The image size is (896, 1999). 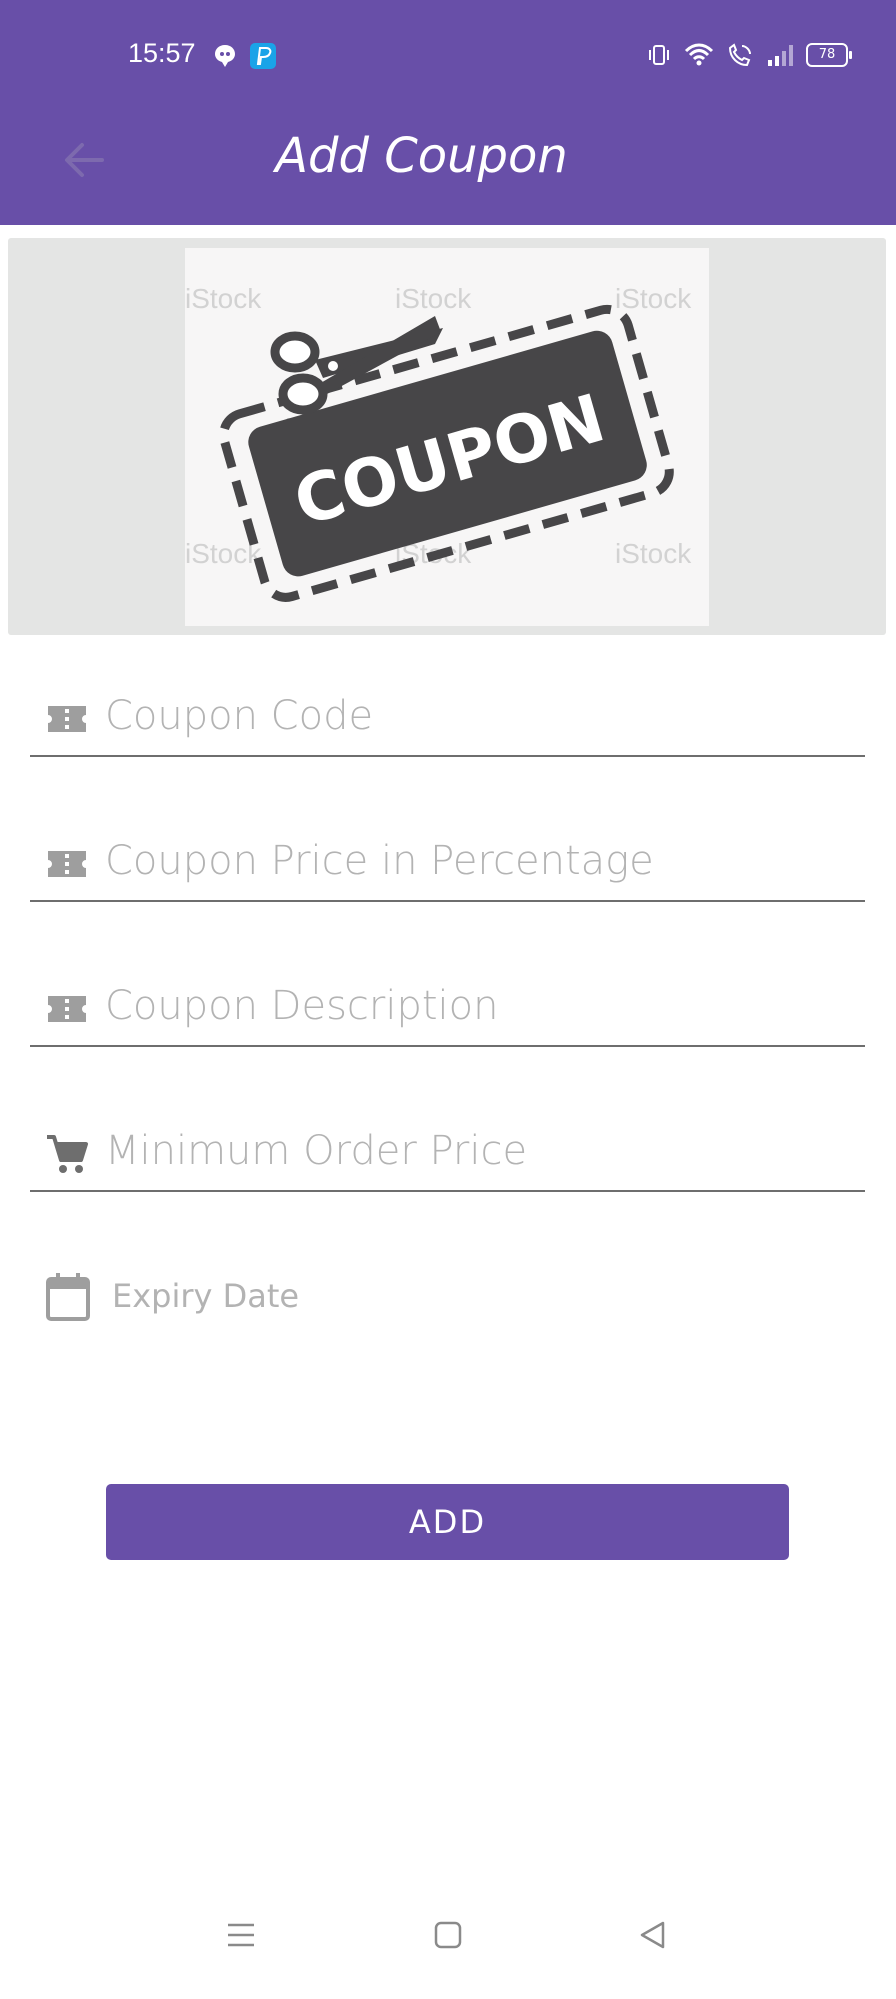 What do you see at coordinates (780, 55) in the screenshot?
I see `signal-icon` at bounding box center [780, 55].